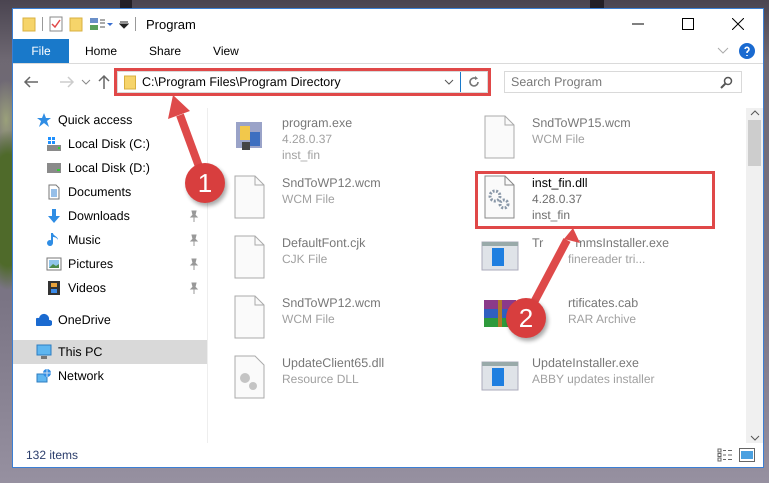 The width and height of the screenshot is (769, 483). Describe the element at coordinates (100, 144) in the screenshot. I see `nav-item: Local Disk (C:)` at that location.